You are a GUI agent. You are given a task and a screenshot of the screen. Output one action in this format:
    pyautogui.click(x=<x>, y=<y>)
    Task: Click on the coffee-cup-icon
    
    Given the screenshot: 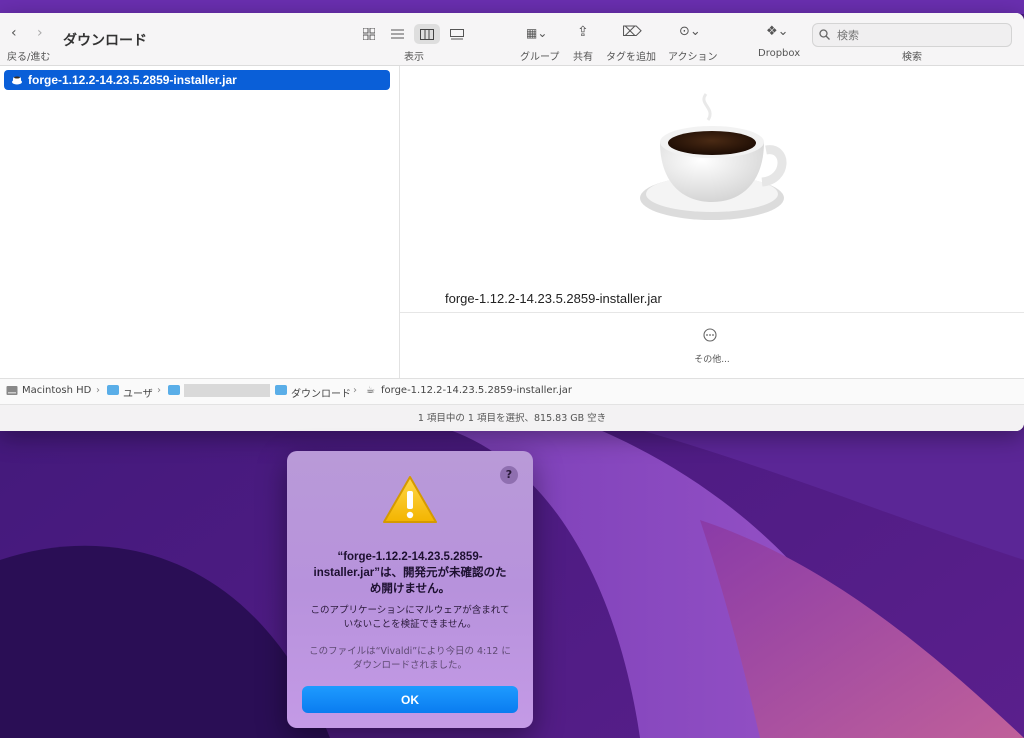 What is the action you would take?
    pyautogui.click(x=713, y=156)
    